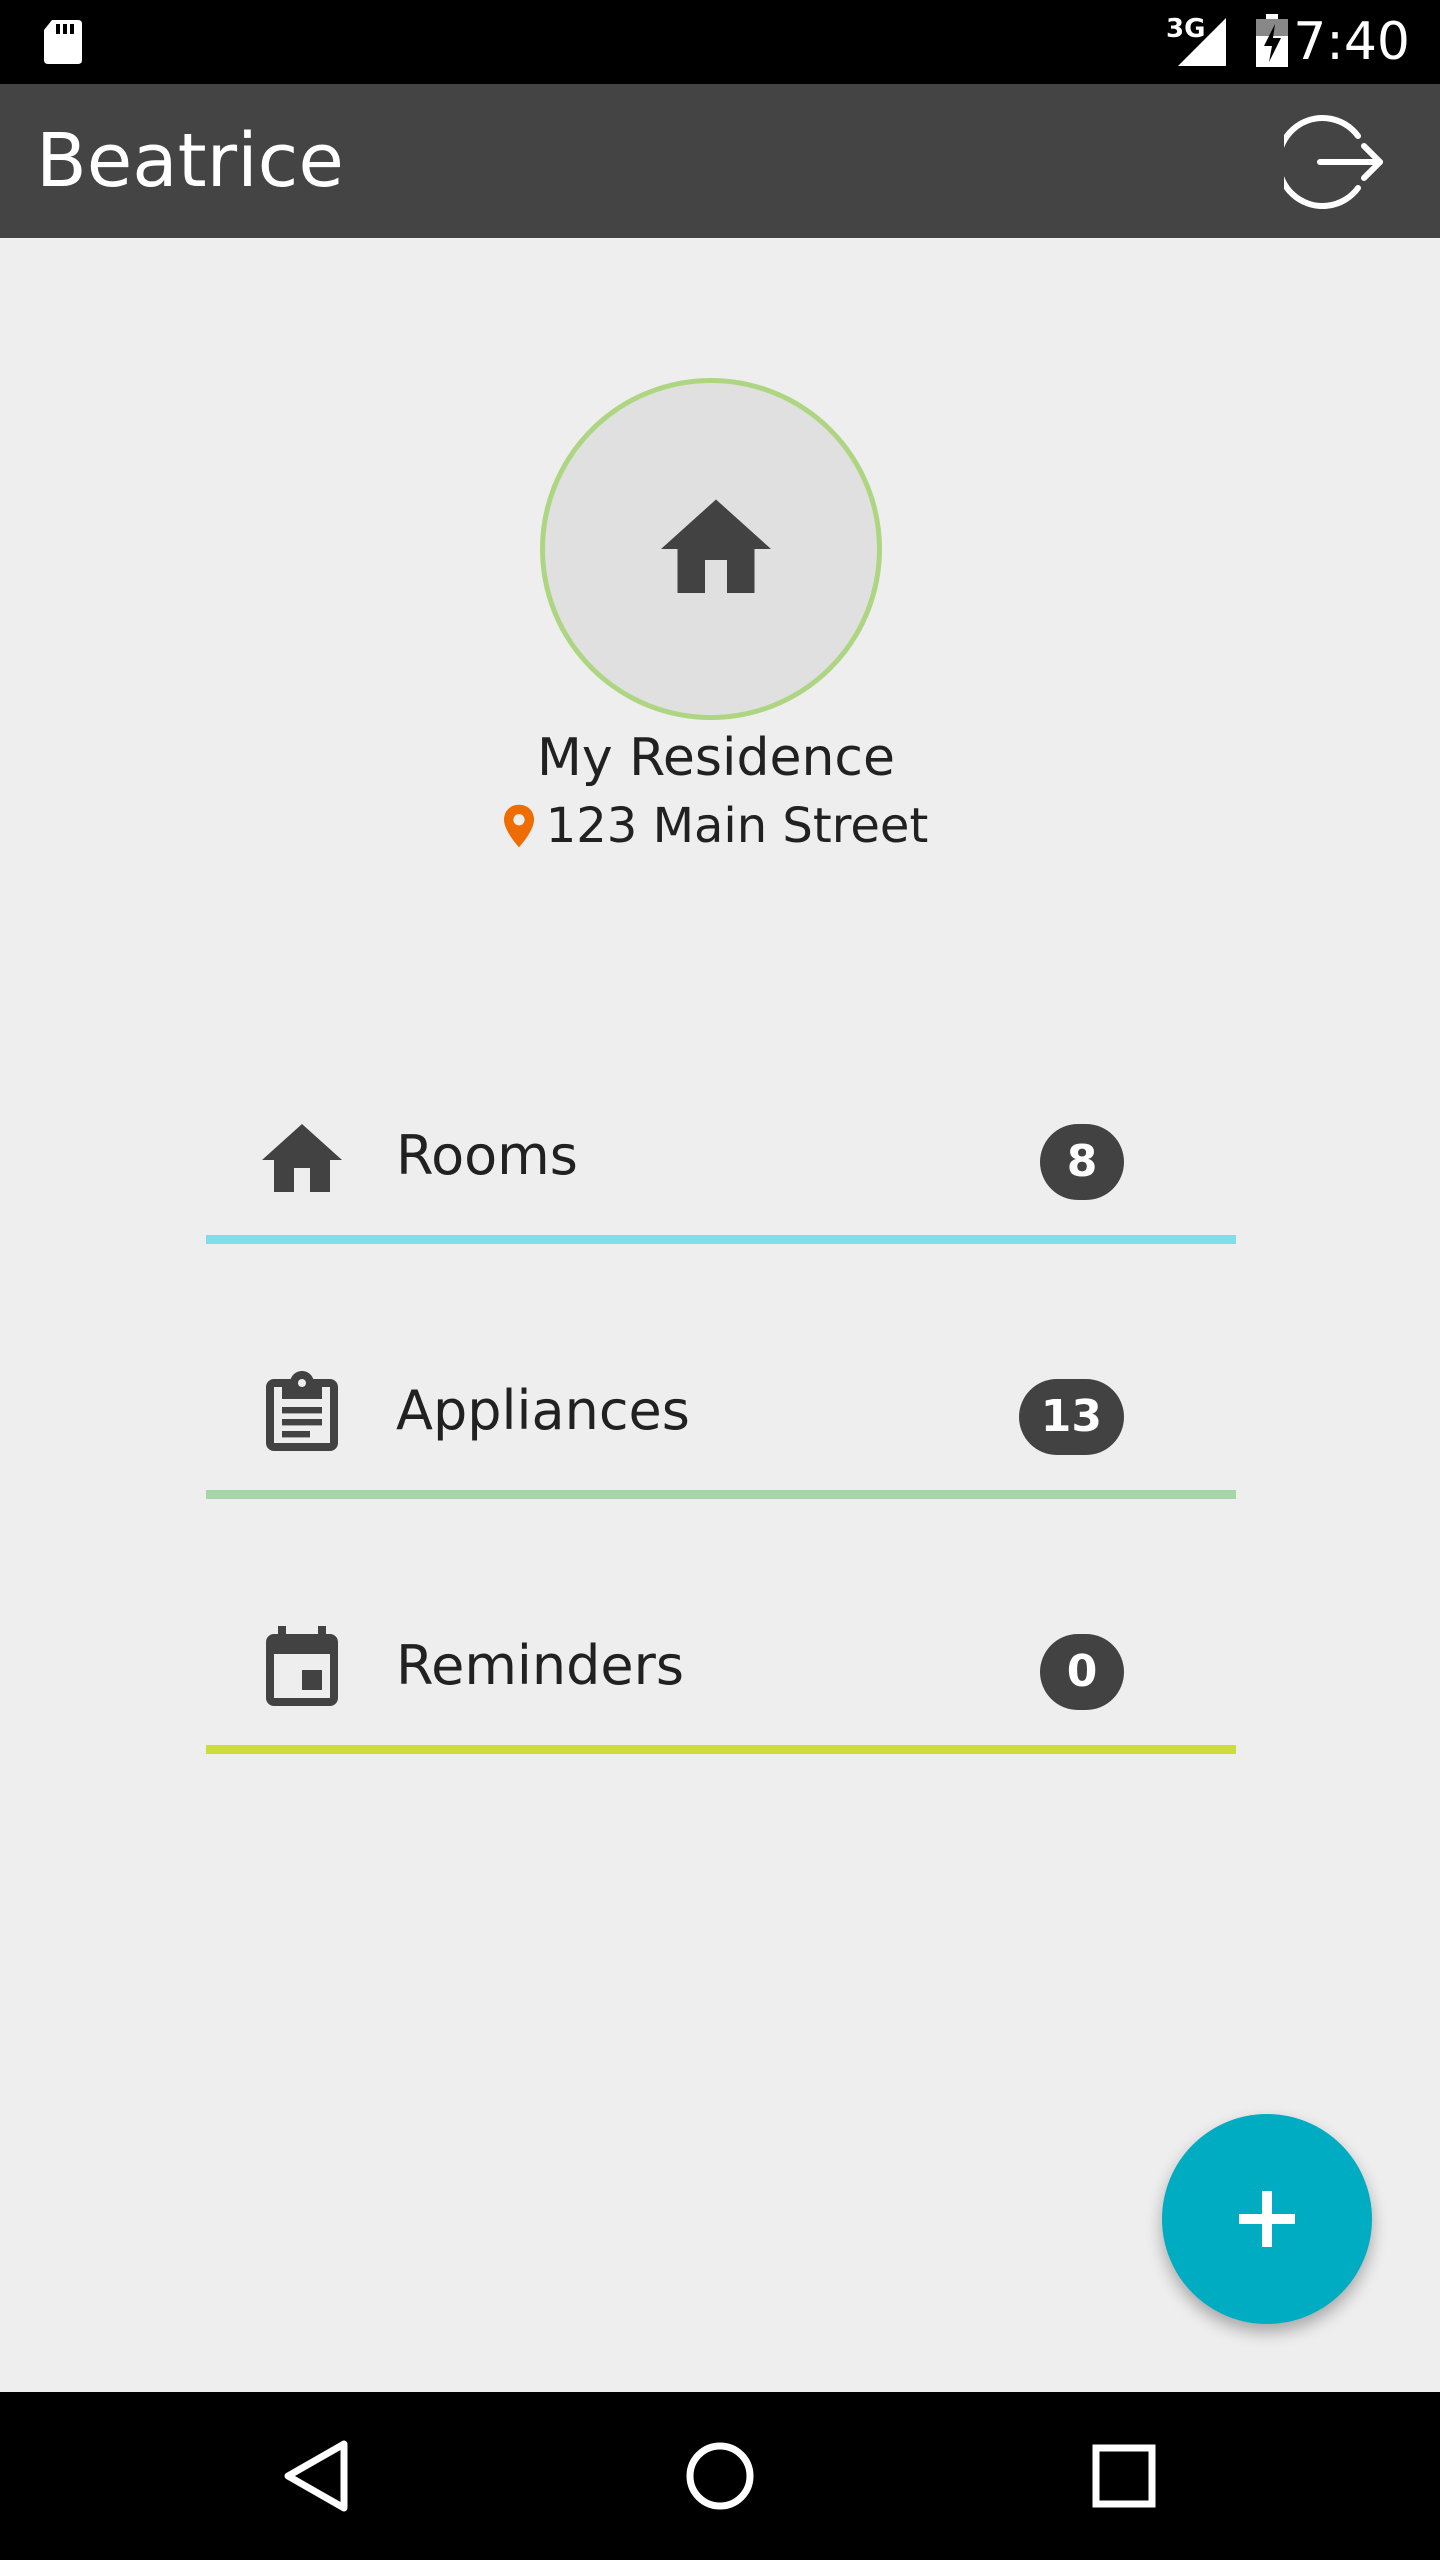 This screenshot has height=2560, width=1440. Describe the element at coordinates (716, 758) in the screenshot. I see `residence-name: My Residence` at that location.